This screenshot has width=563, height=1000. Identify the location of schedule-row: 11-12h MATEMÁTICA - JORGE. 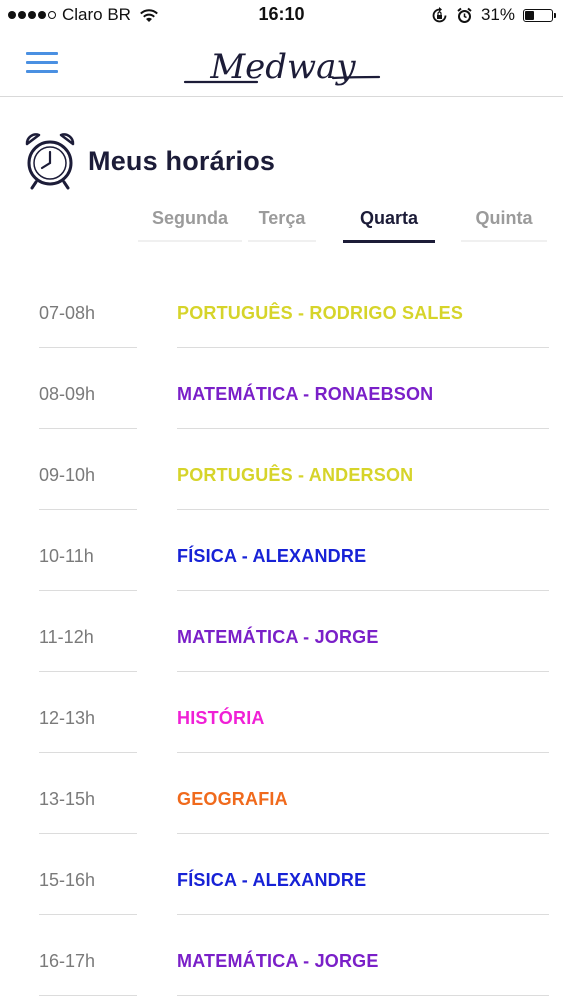
(281, 632).